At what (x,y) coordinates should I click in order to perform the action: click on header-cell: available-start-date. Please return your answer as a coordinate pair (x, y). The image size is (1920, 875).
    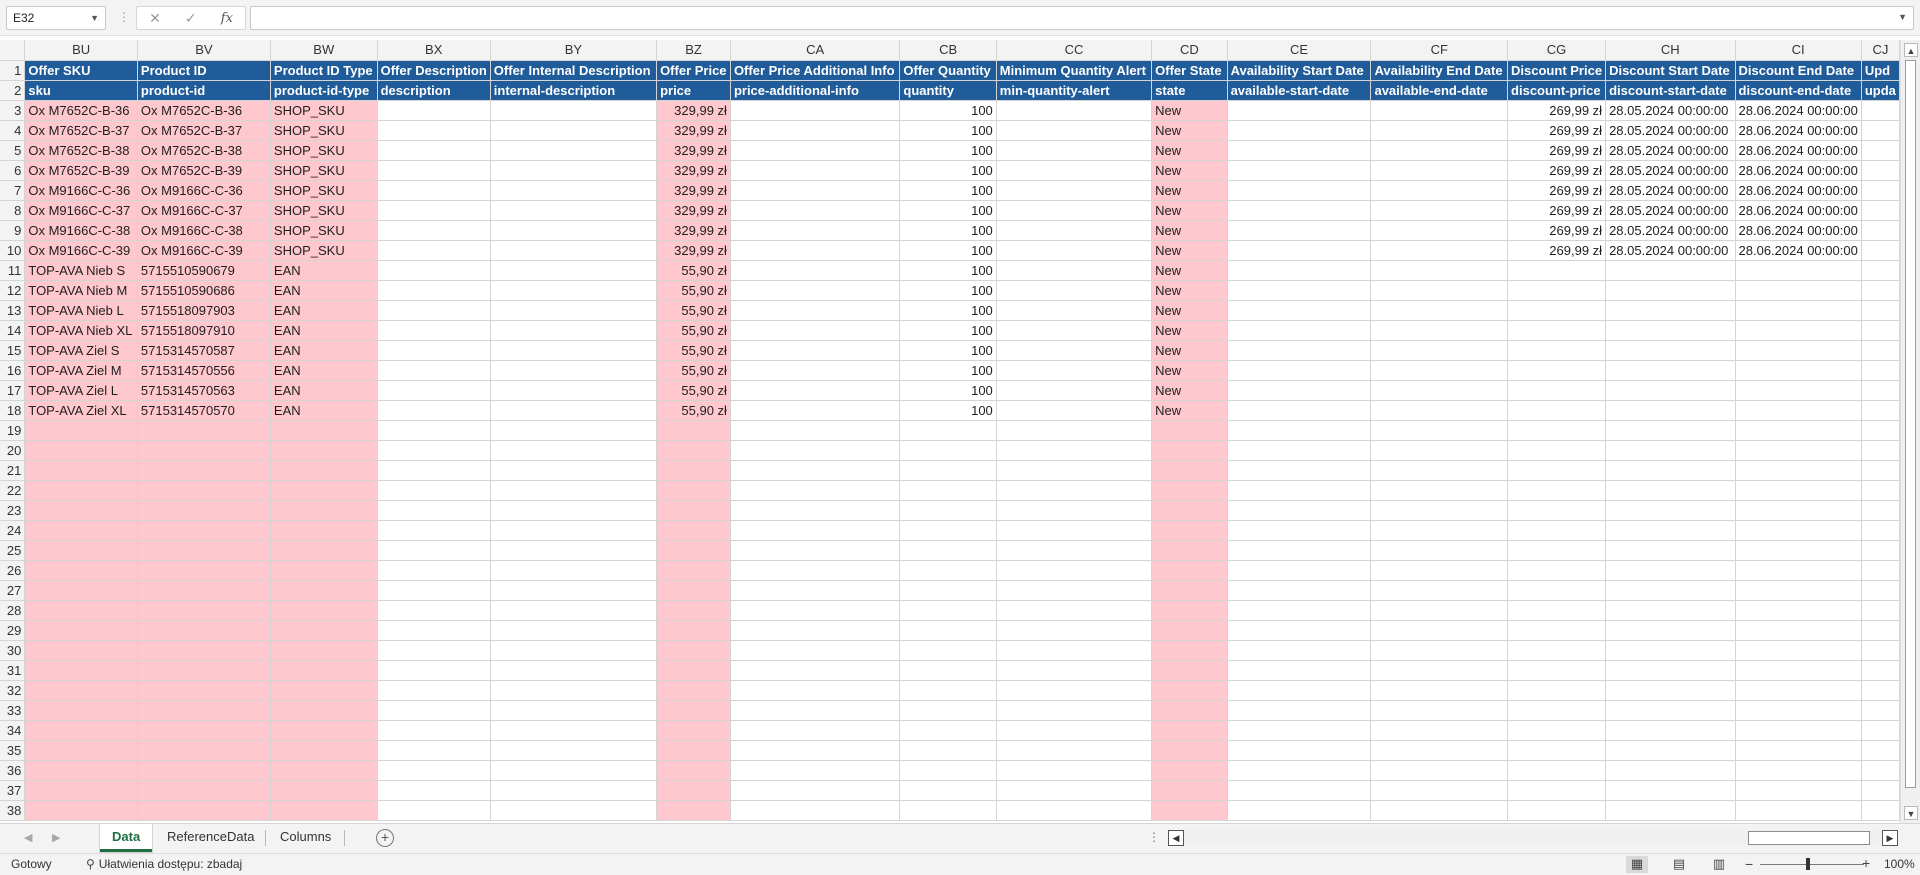
    Looking at the image, I should click on (1299, 90).